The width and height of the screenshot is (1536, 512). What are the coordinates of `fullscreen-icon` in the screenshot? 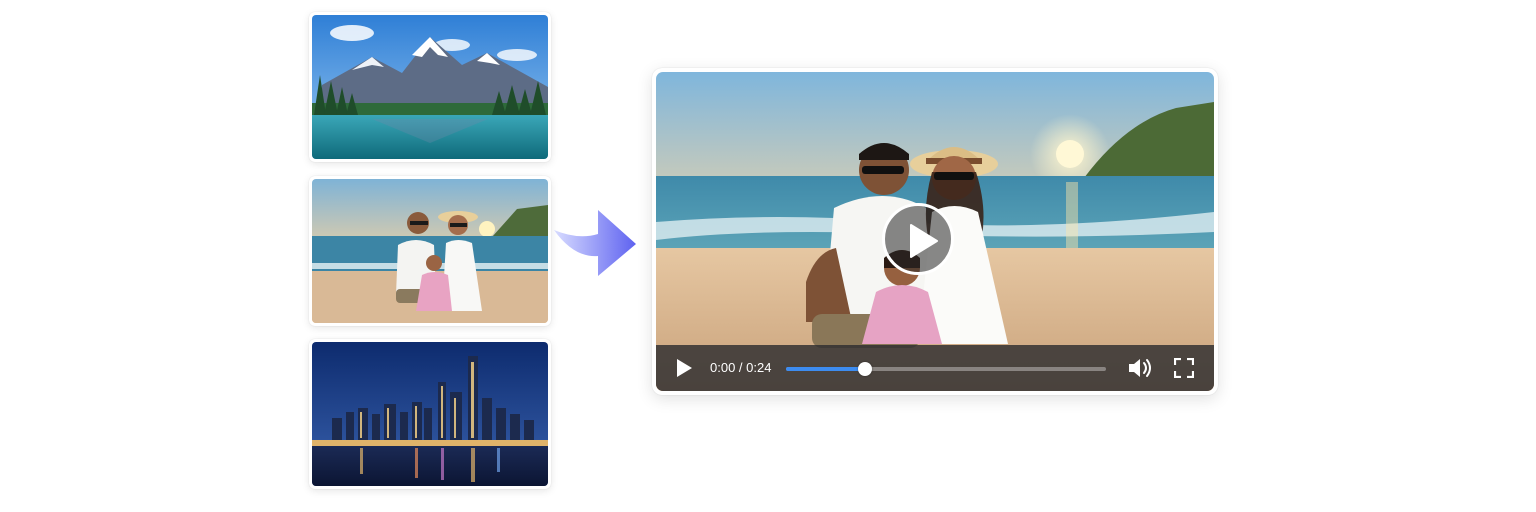 It's located at (1184, 368).